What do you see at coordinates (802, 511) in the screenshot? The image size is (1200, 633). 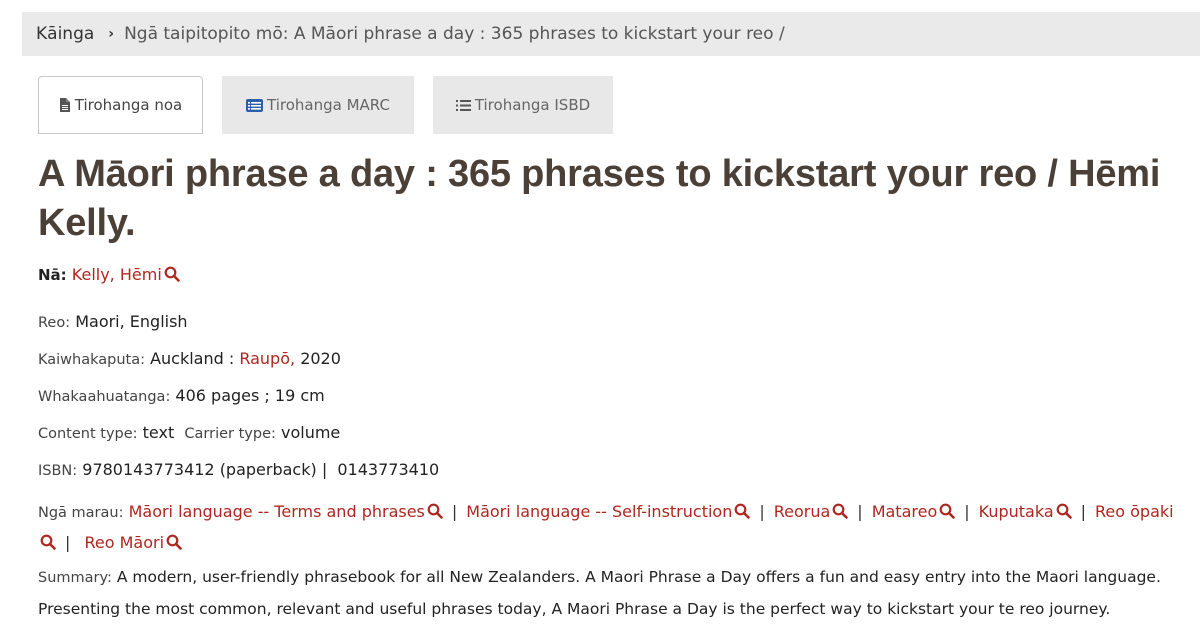 I see `subject-link: Reorua` at bounding box center [802, 511].